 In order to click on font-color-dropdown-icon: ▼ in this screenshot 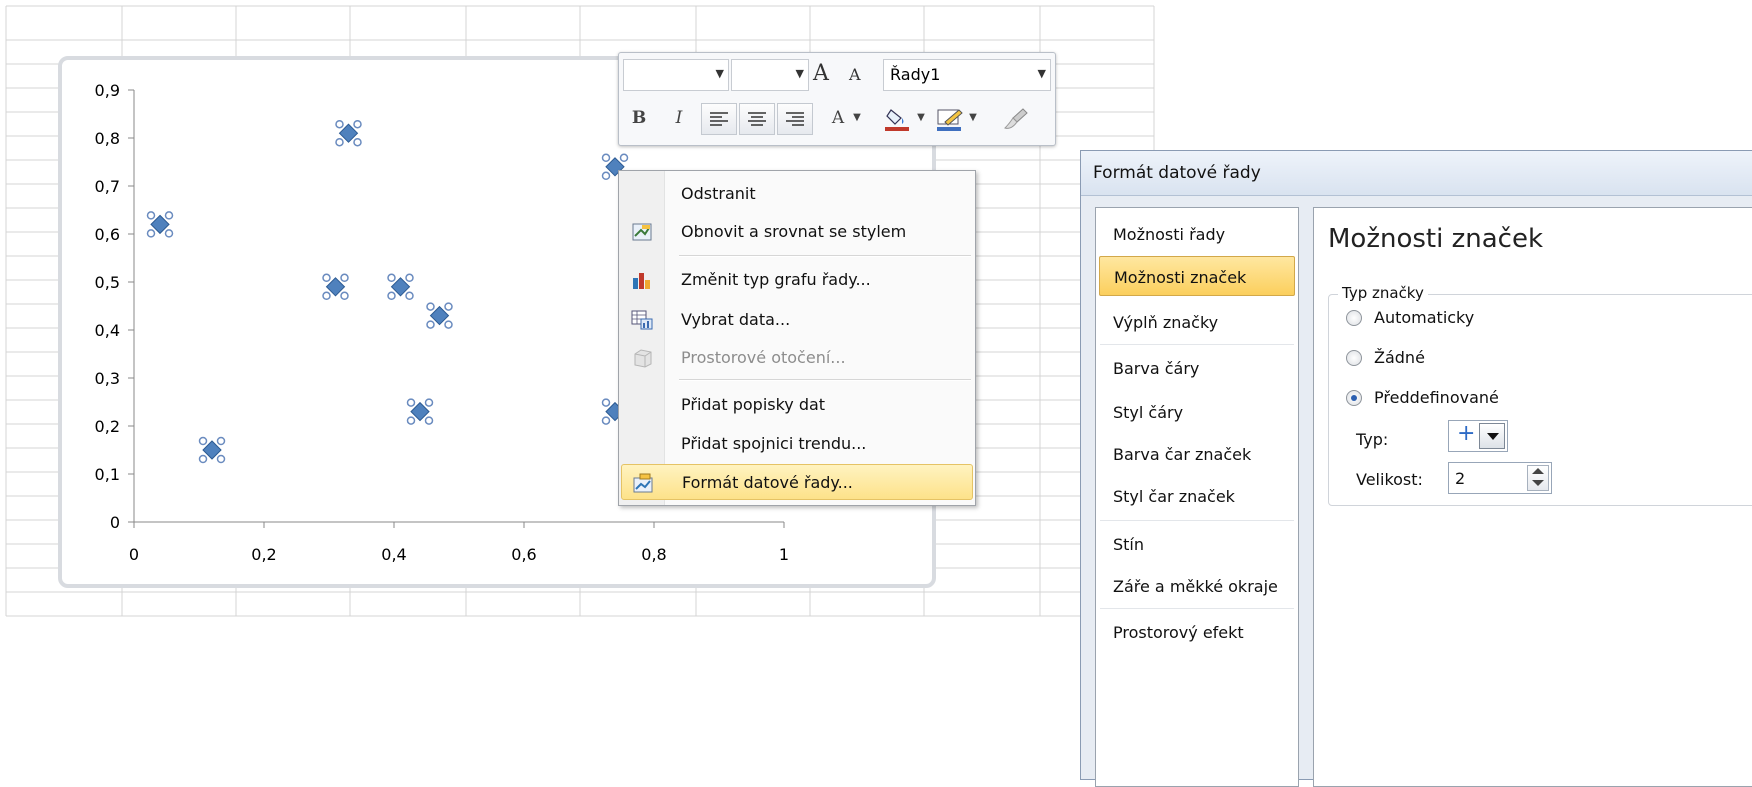, I will do `click(857, 119)`.